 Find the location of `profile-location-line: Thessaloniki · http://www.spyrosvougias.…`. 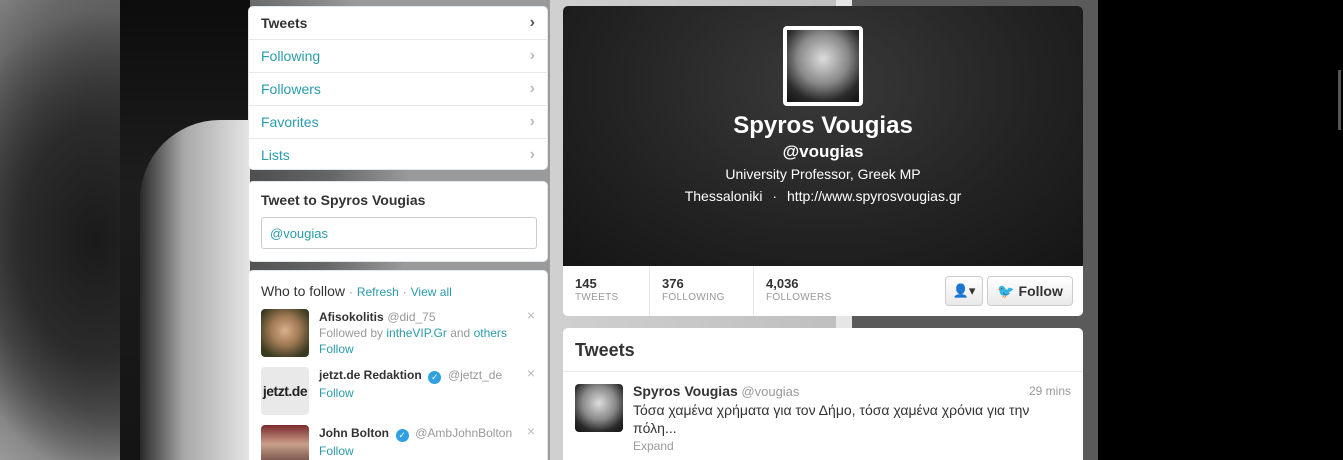

profile-location-line: Thessaloniki · http://www.spyrosvougias.… is located at coordinates (823, 196).